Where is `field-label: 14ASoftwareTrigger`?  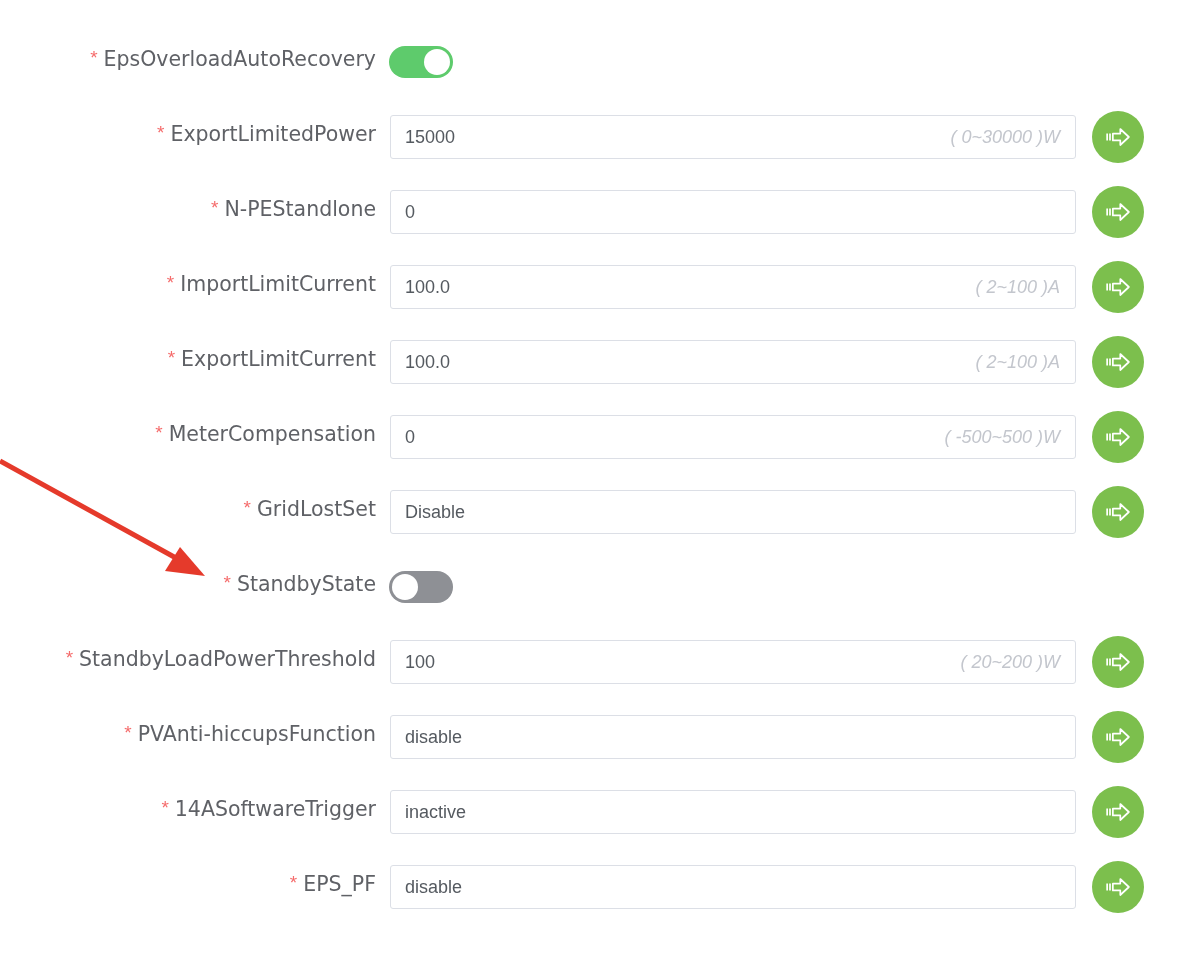
field-label: 14ASoftwareTrigger is located at coordinates (275, 809).